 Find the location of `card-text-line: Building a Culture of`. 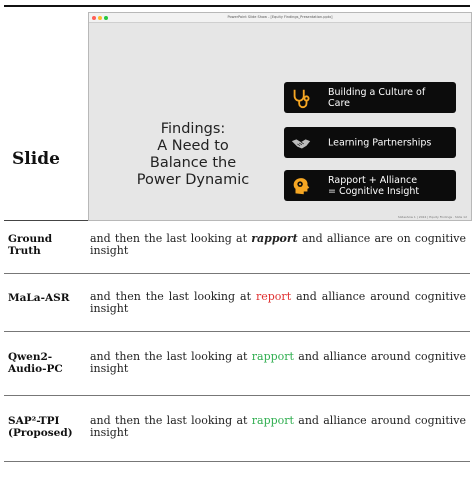

card-text-line: Building a Culture of is located at coordinates (377, 92).